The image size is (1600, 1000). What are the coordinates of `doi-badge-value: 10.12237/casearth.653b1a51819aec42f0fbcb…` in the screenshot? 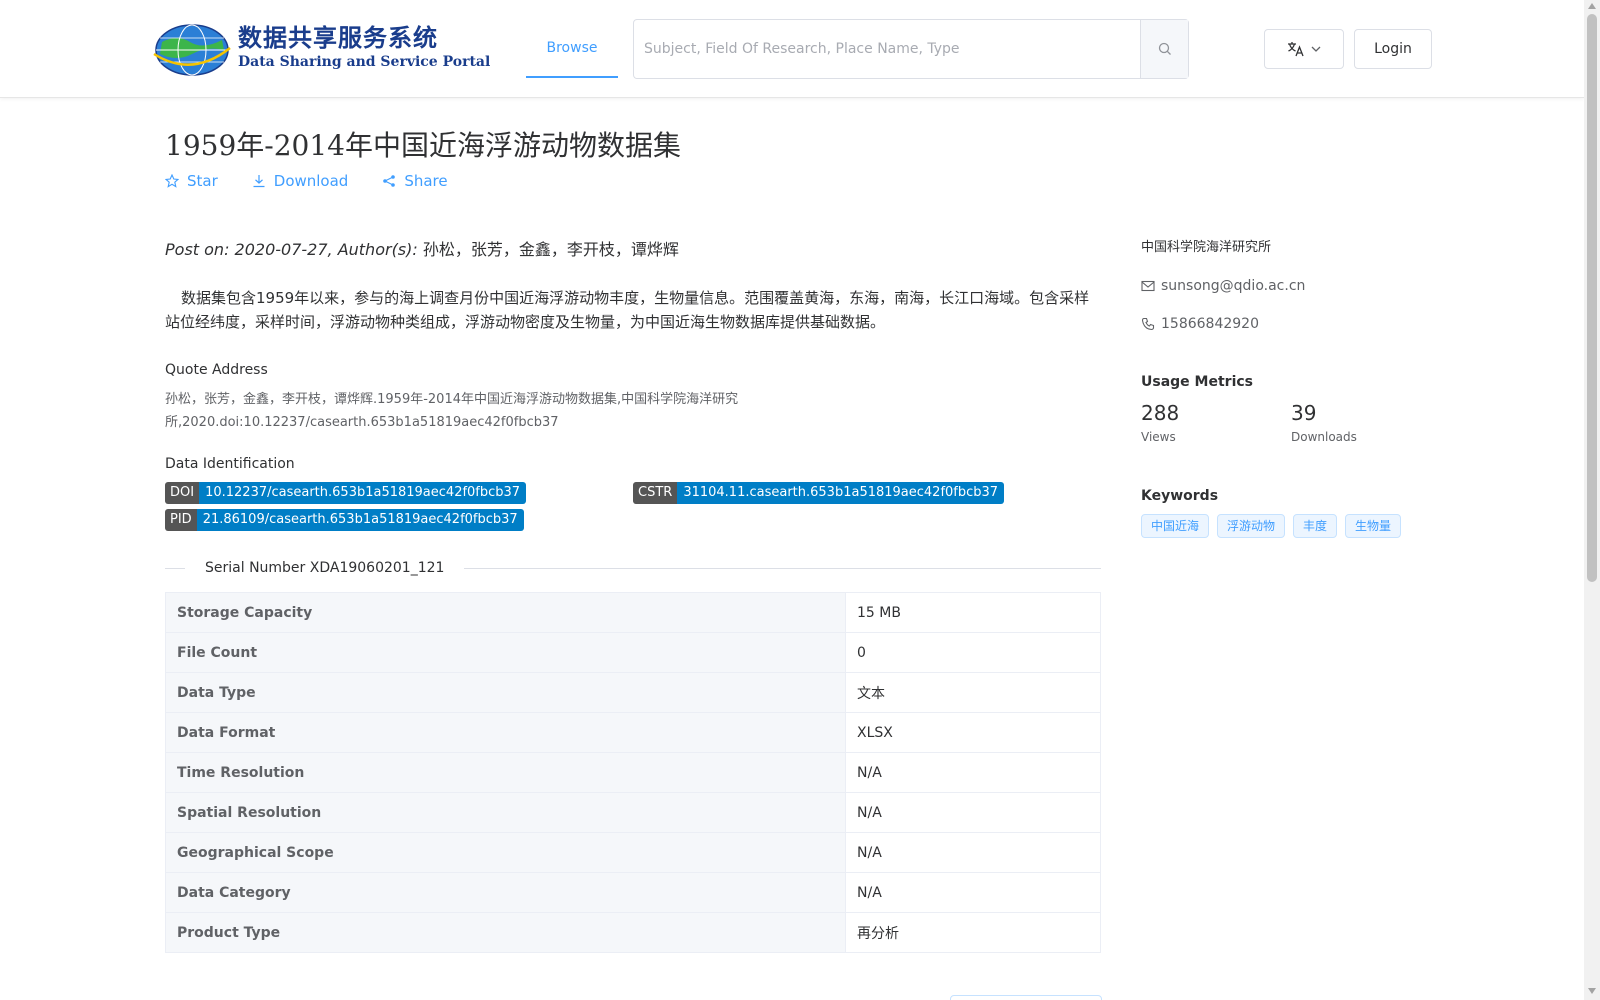 It's located at (363, 493).